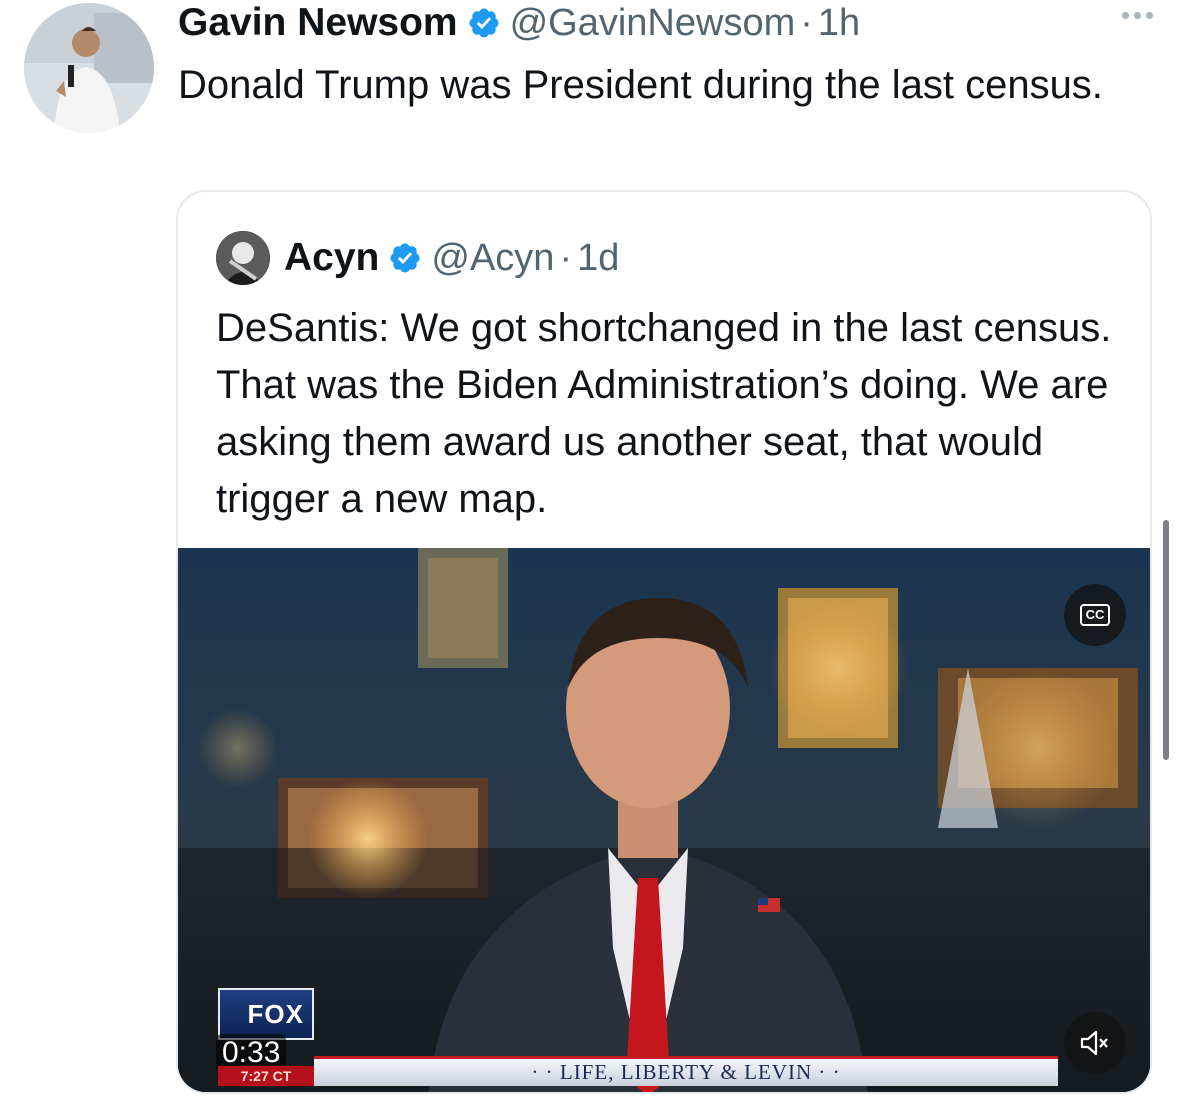  Describe the element at coordinates (1095, 1043) in the screenshot. I see `muted-speaker-icon` at that location.